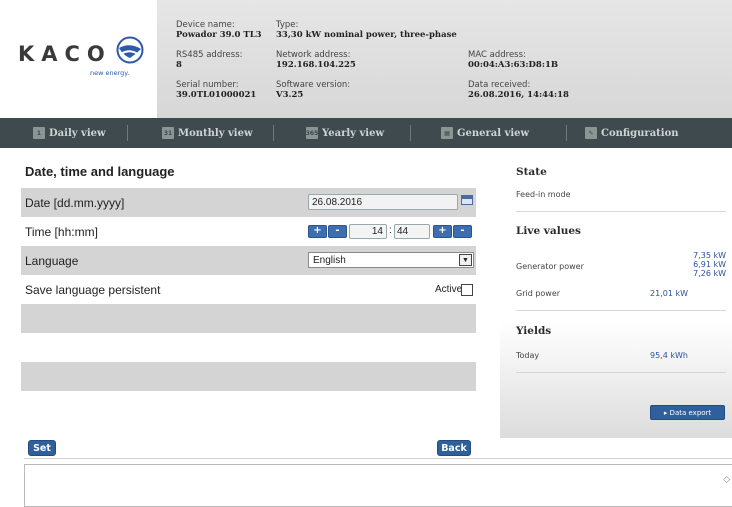 This screenshot has width=732, height=507. What do you see at coordinates (390, 230) in the screenshot?
I see `time-colon: :` at bounding box center [390, 230].